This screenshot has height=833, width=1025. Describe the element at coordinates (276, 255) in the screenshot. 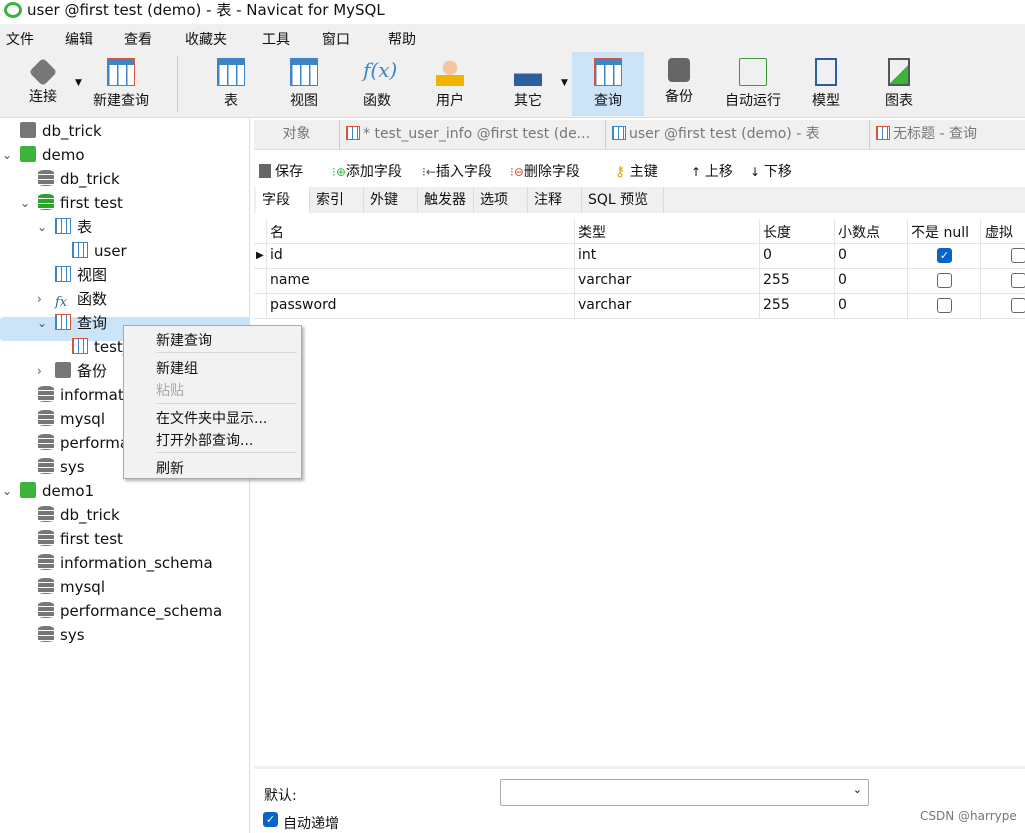

I see `field-name: id` at that location.